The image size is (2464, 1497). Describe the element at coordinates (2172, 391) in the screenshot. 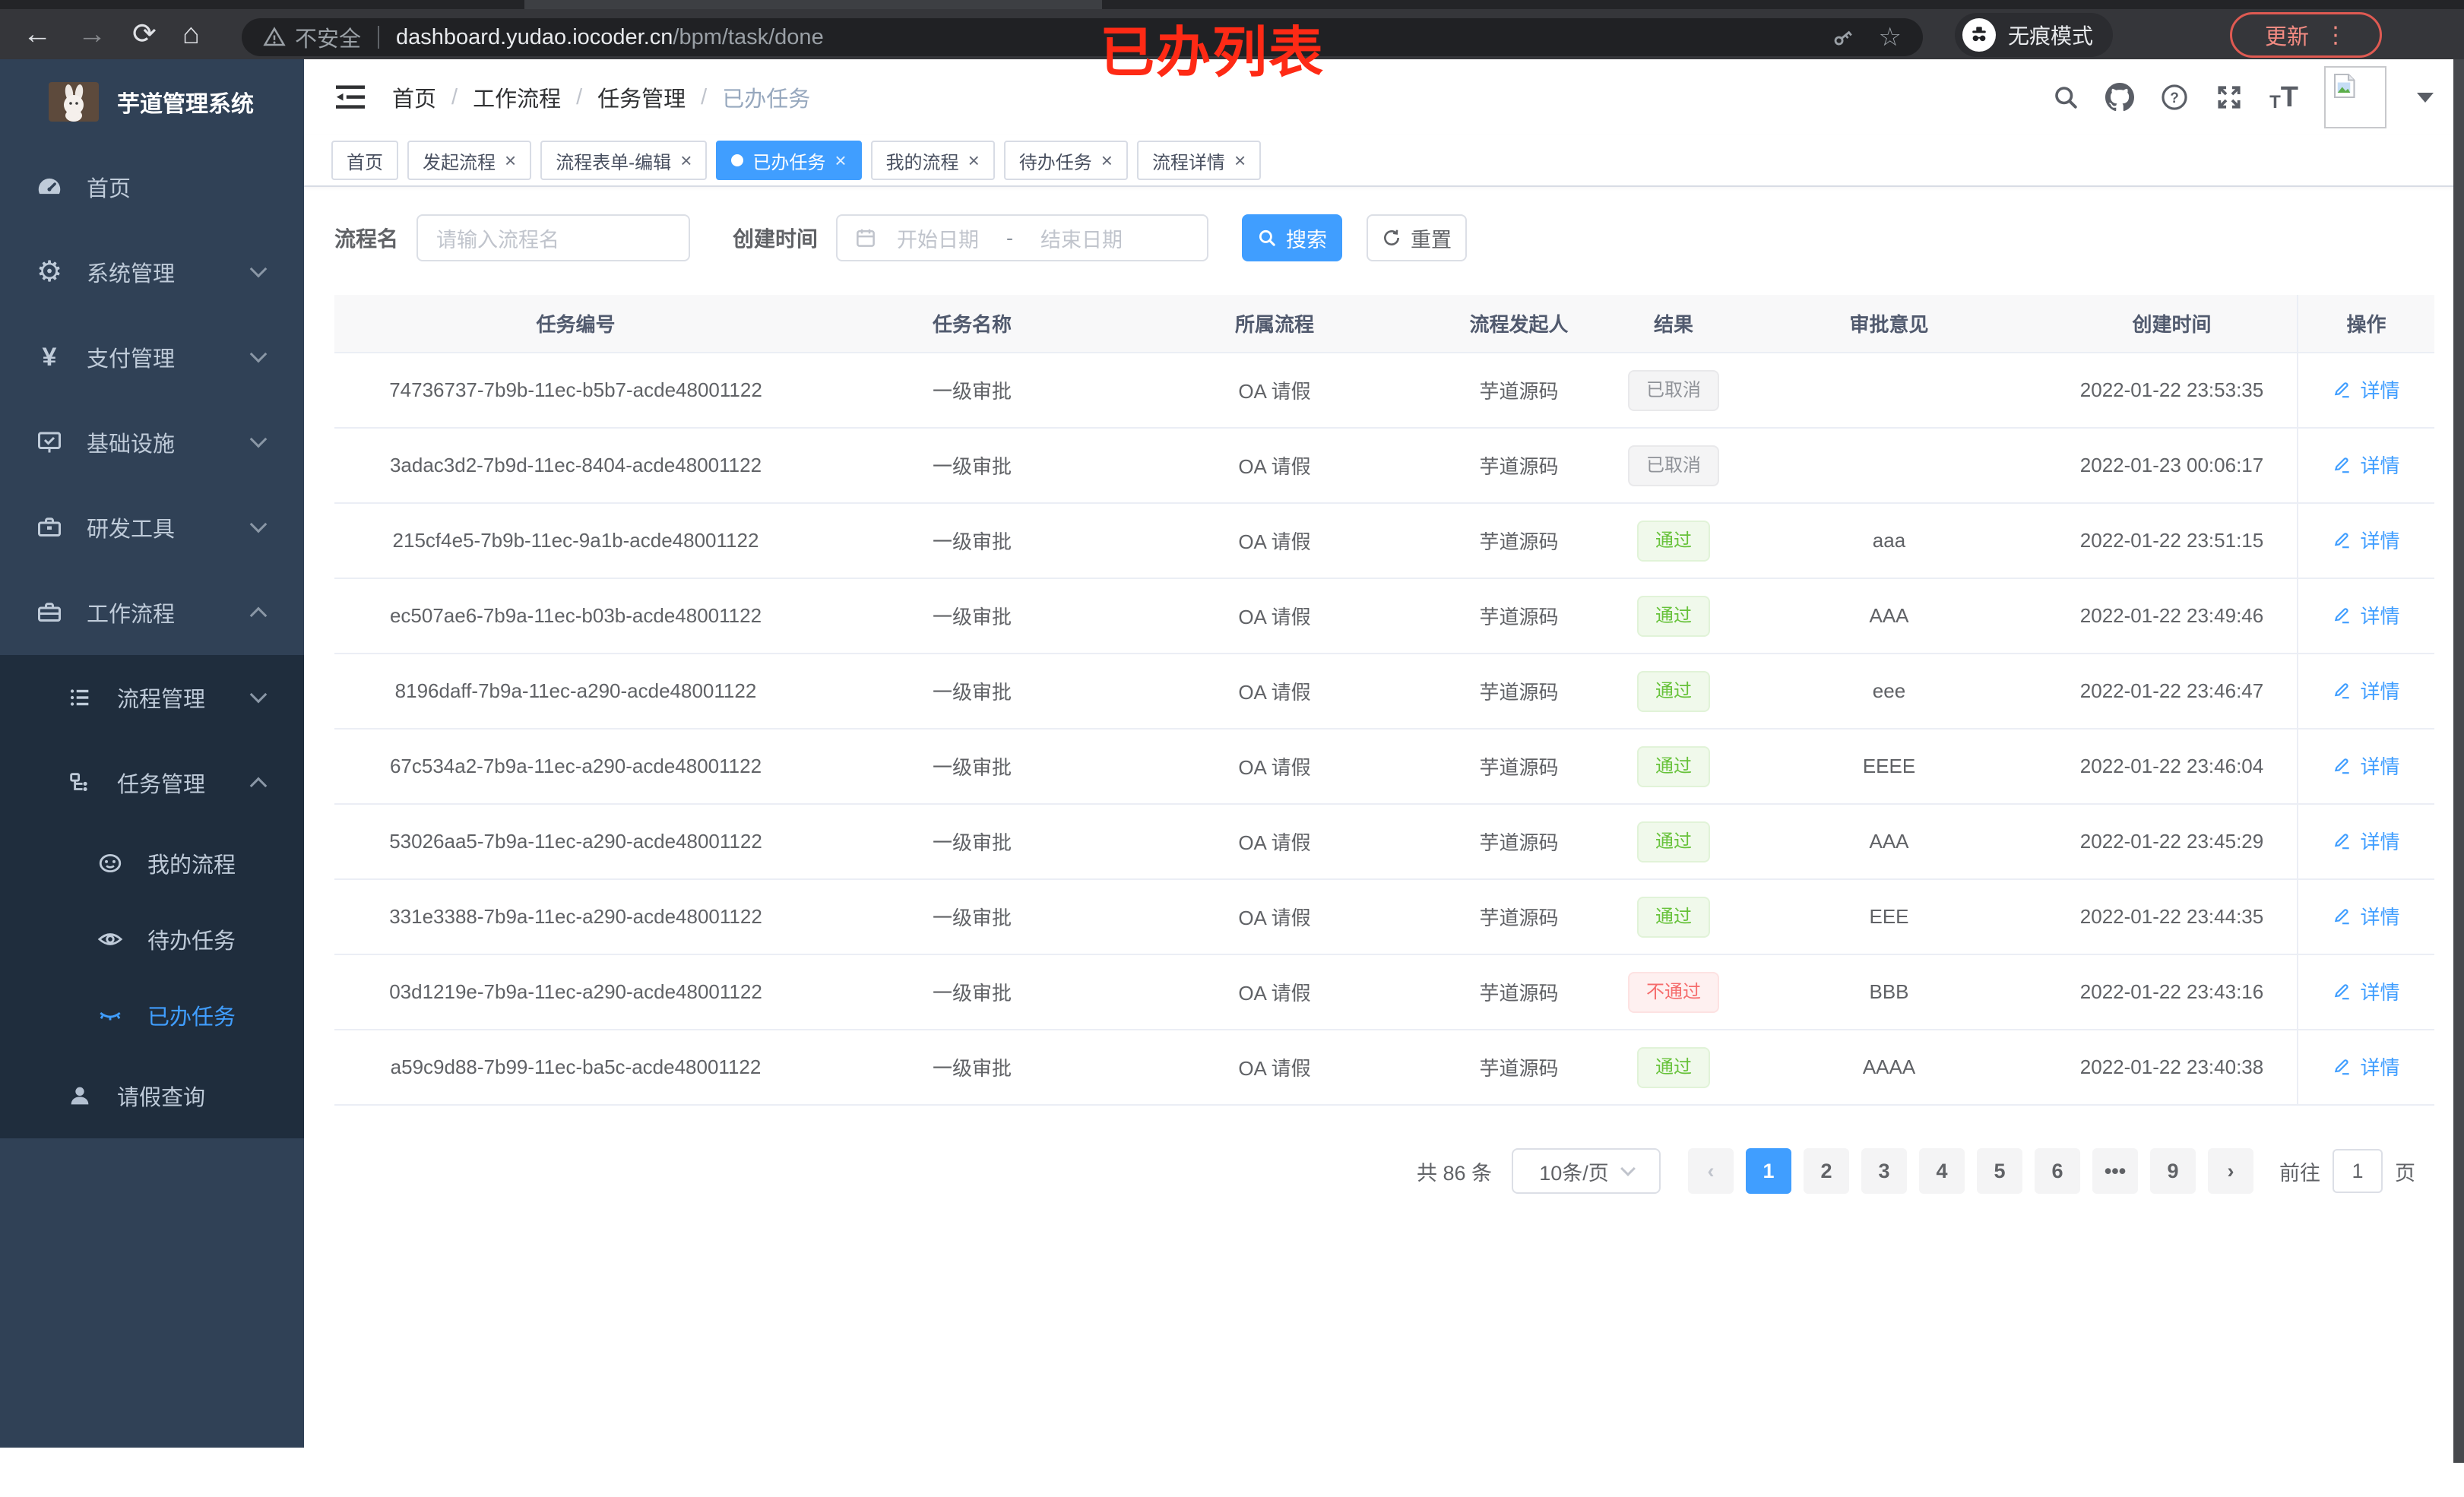

I see `cell-created: 2022-01-22 23:53:35` at that location.